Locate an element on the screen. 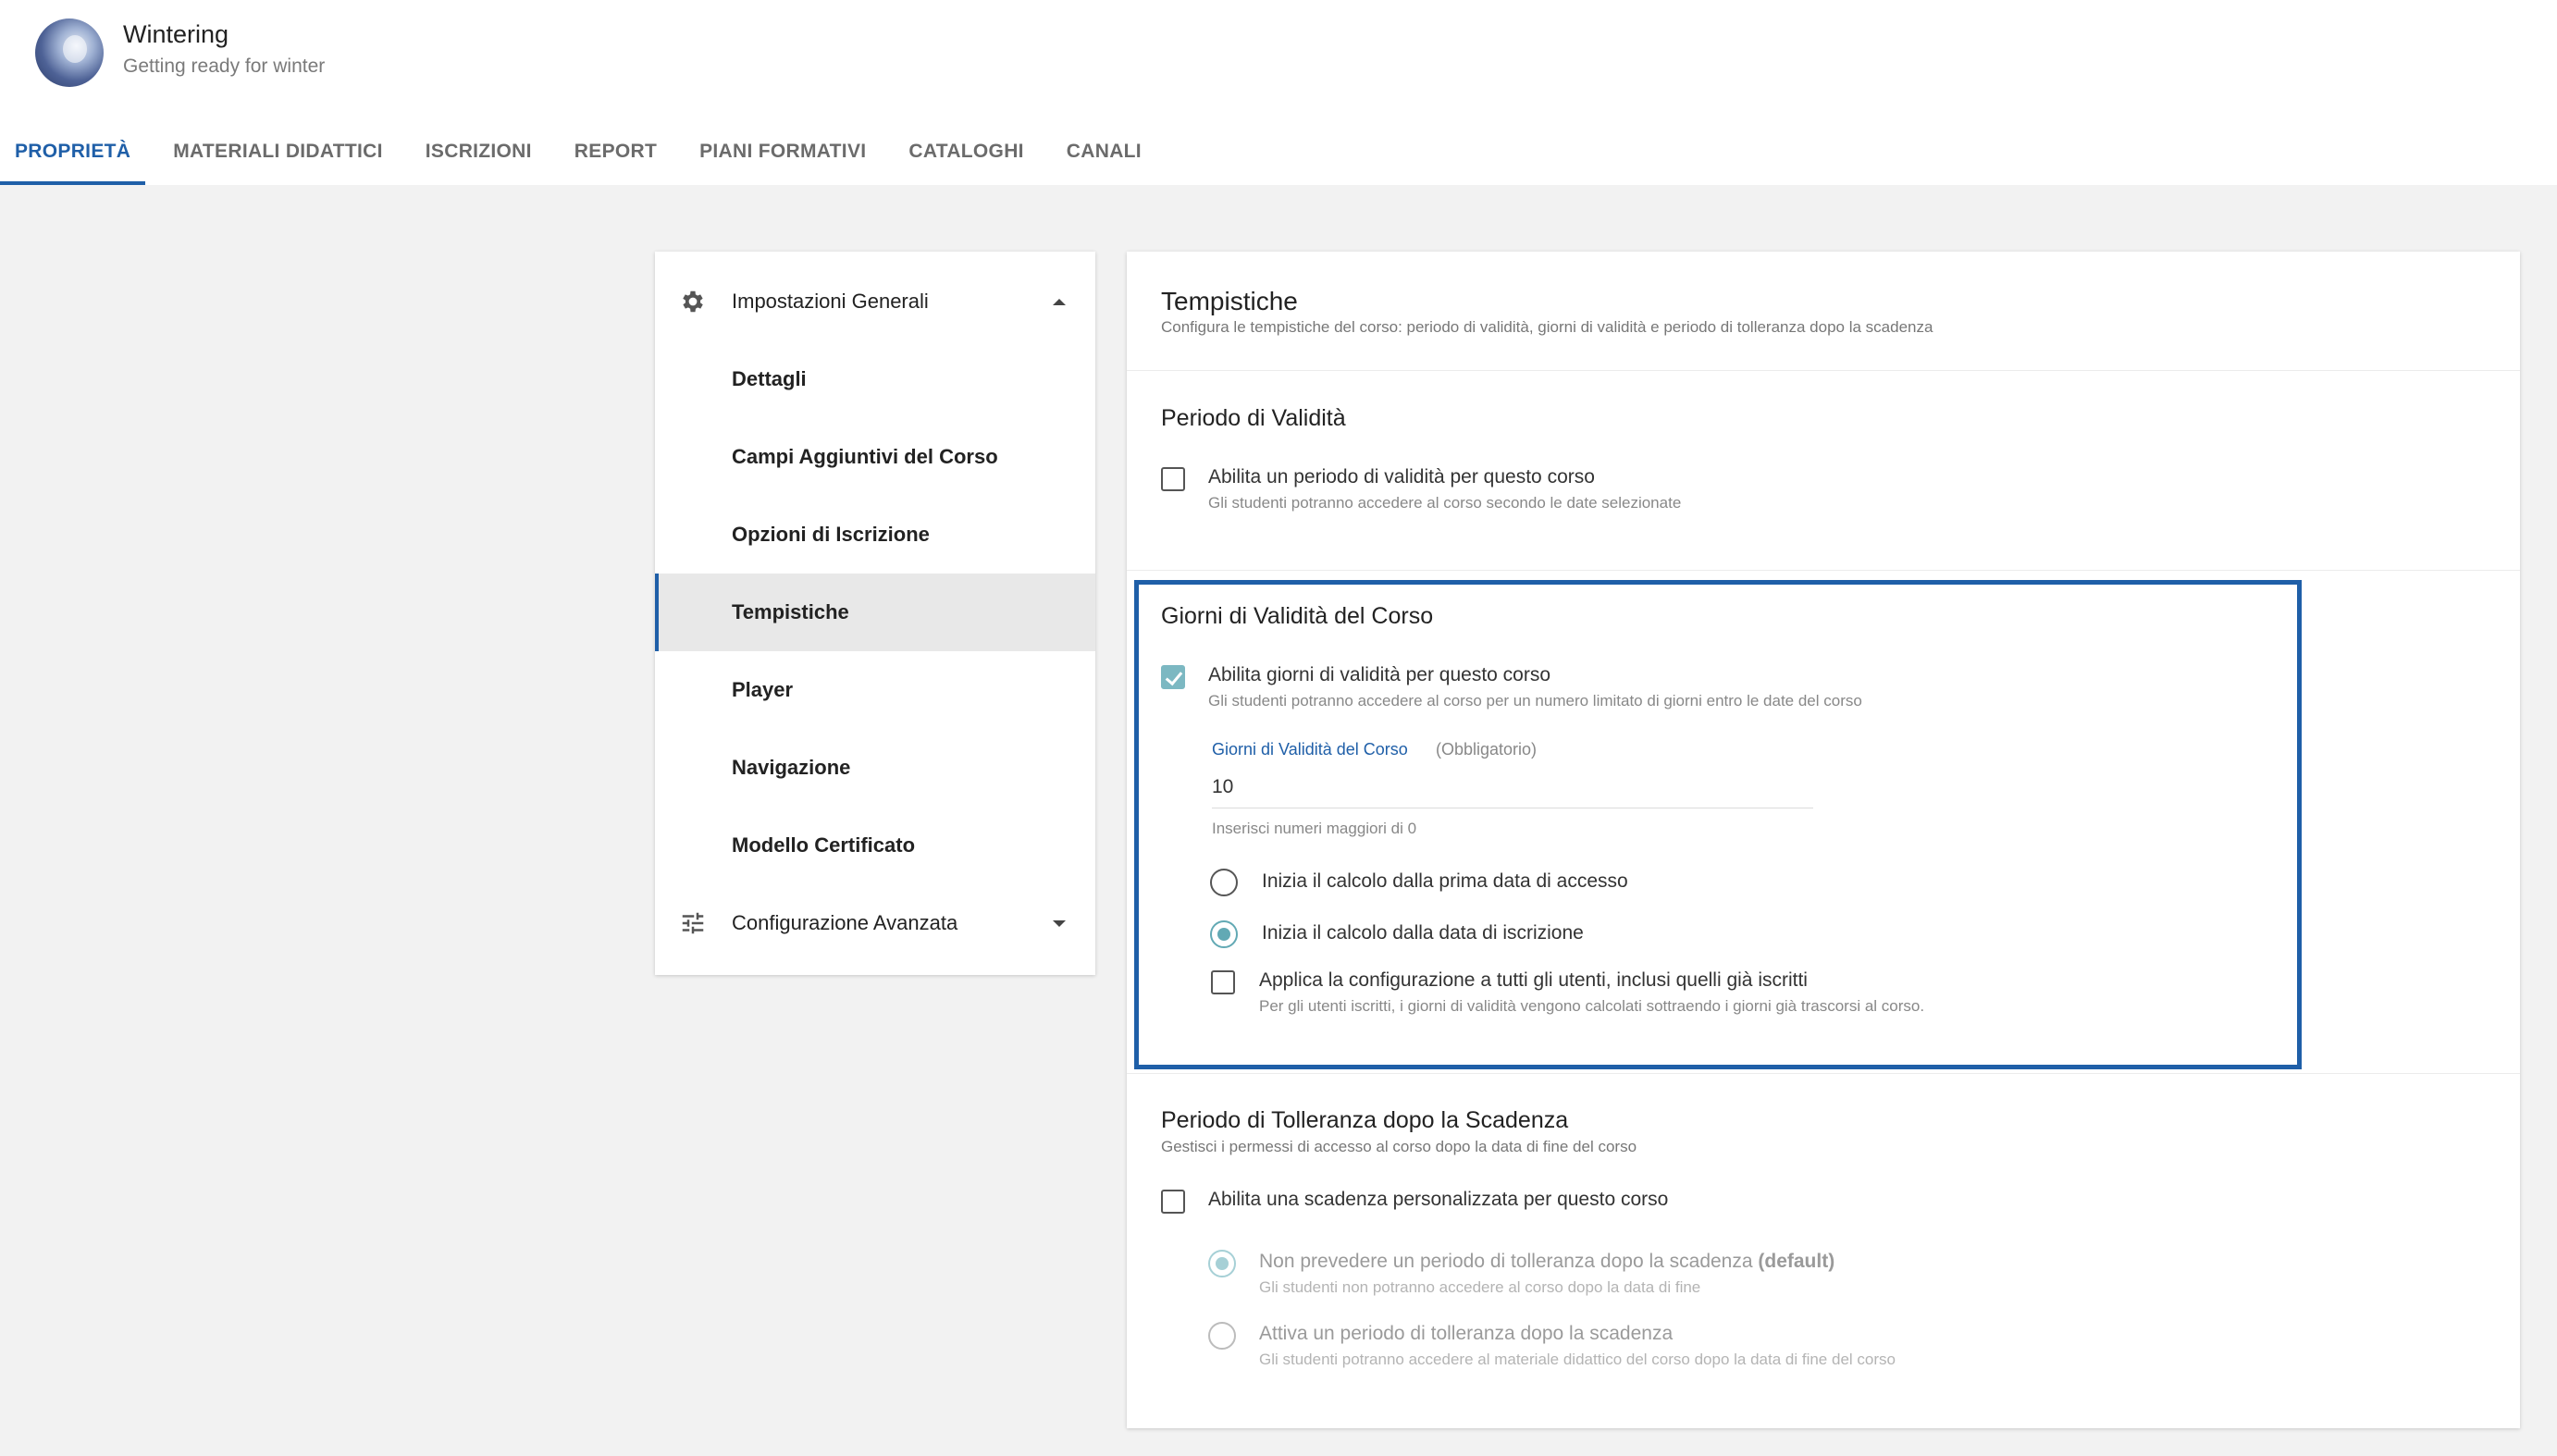  sidebar-item-label: Navigazione is located at coordinates (791, 767).